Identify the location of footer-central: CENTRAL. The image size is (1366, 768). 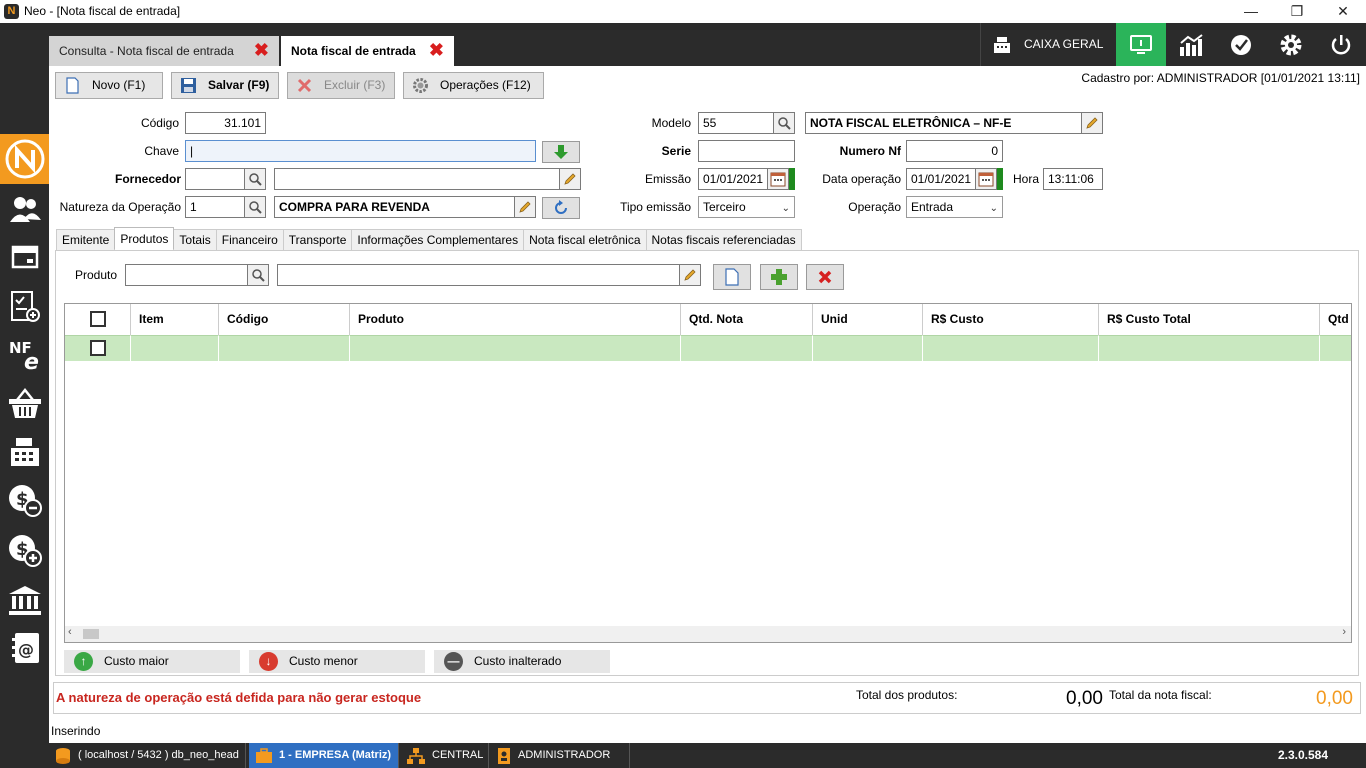
(444, 755).